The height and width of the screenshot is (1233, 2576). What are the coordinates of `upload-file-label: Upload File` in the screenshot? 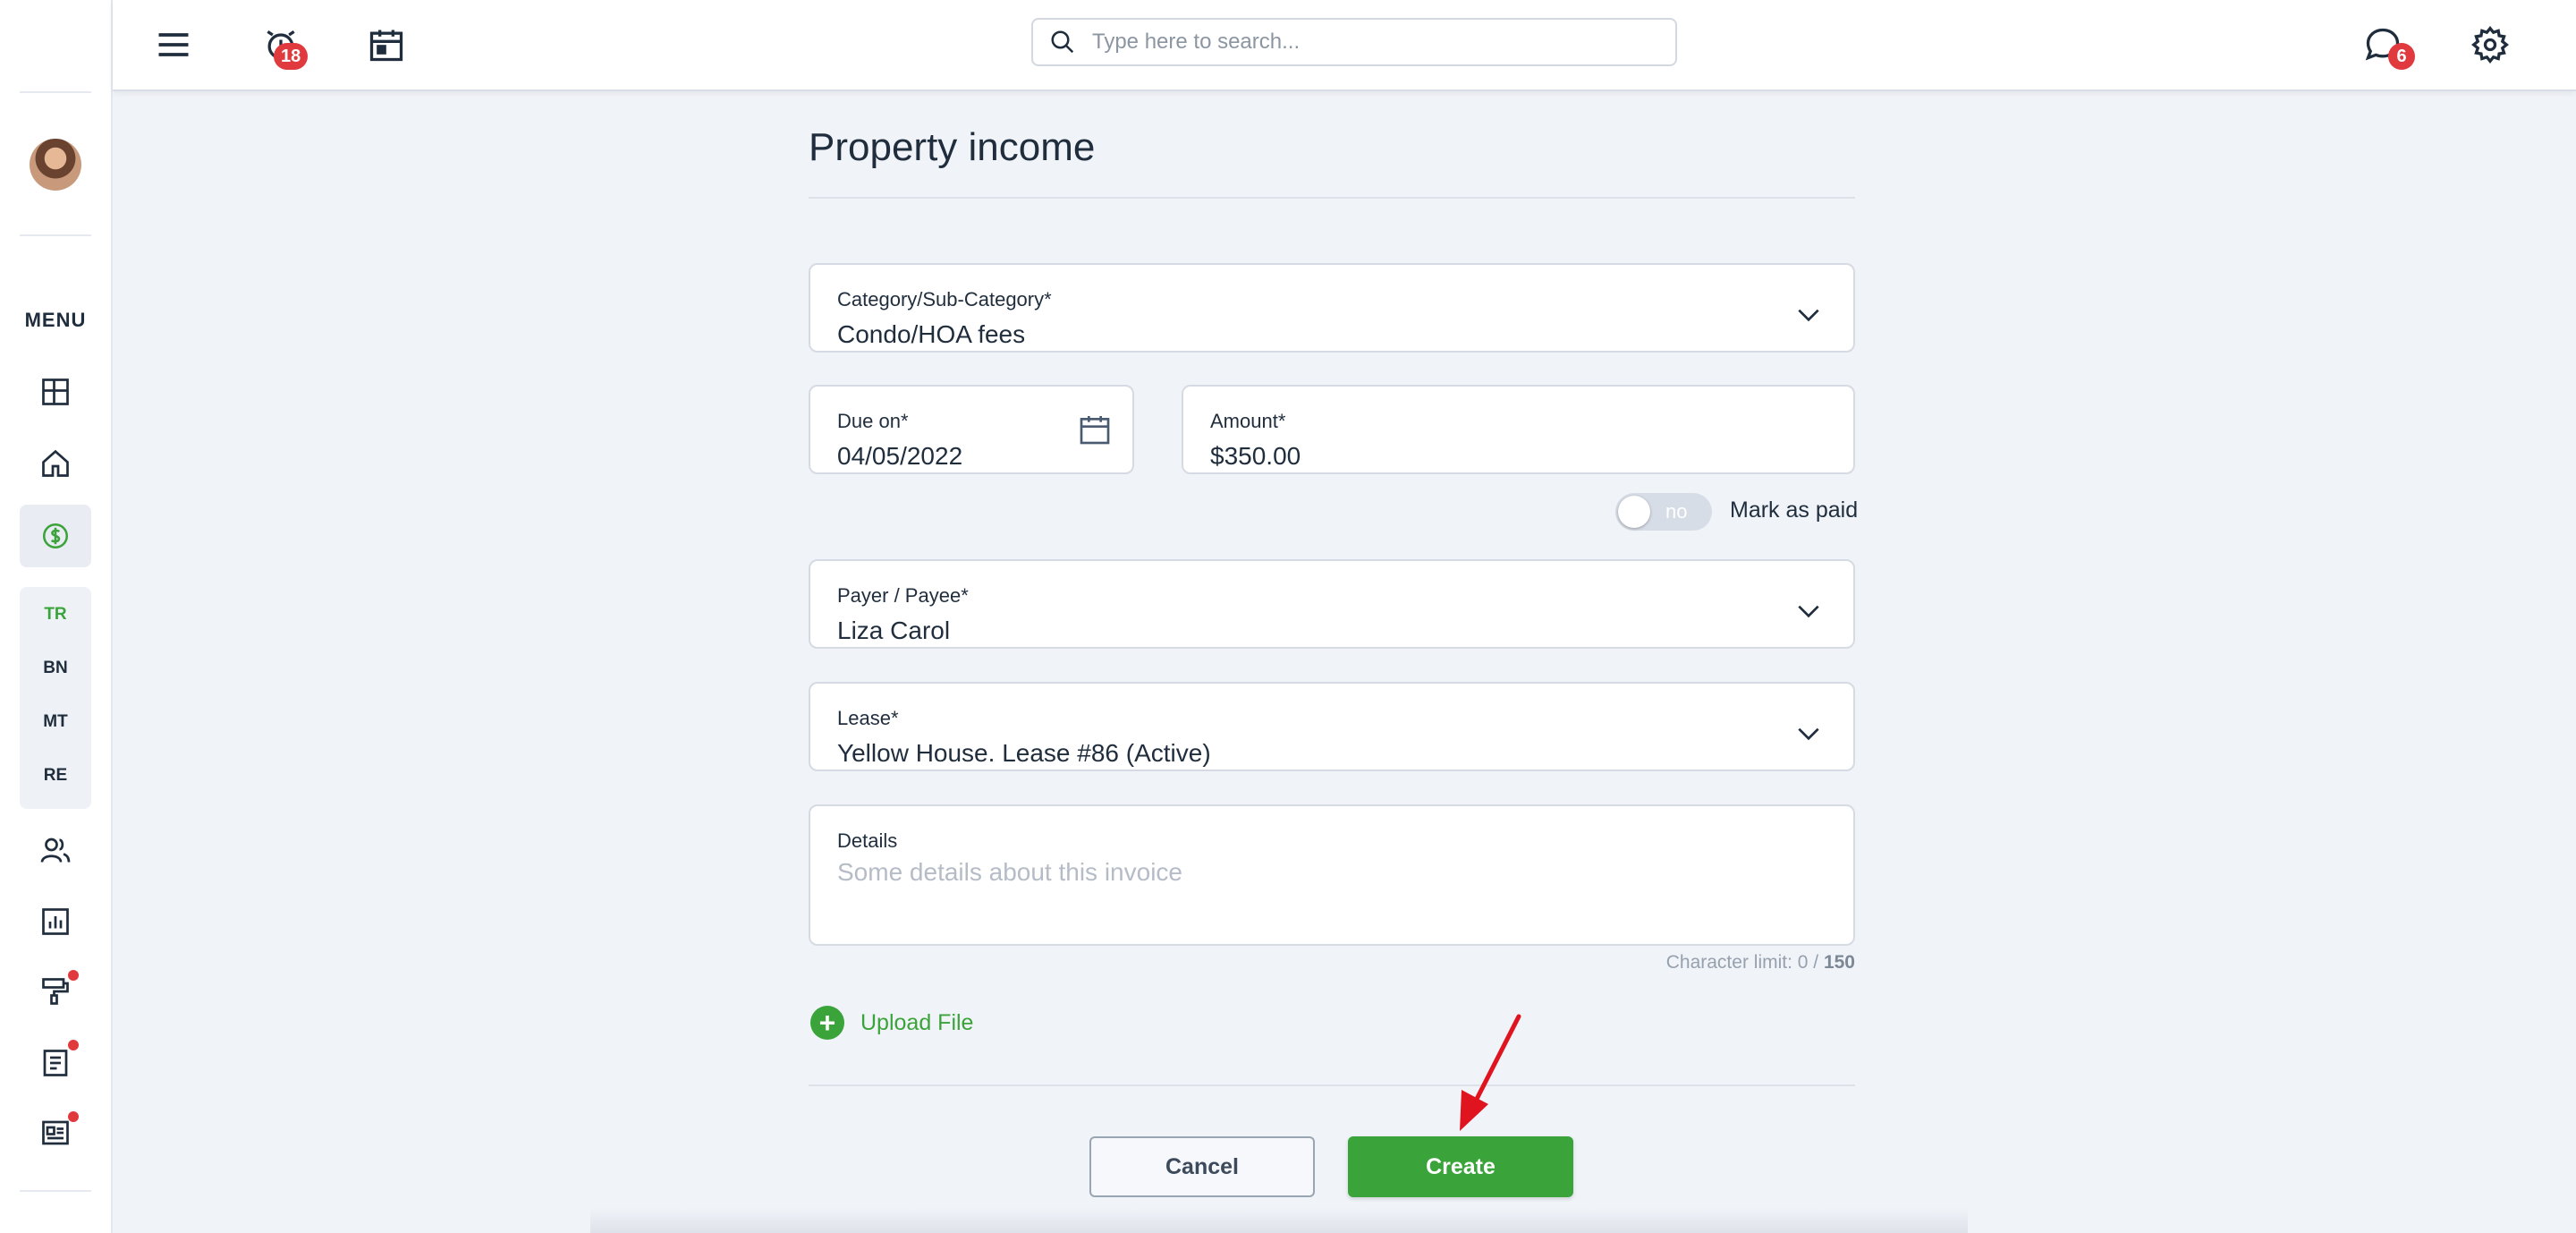 It's located at (917, 1022).